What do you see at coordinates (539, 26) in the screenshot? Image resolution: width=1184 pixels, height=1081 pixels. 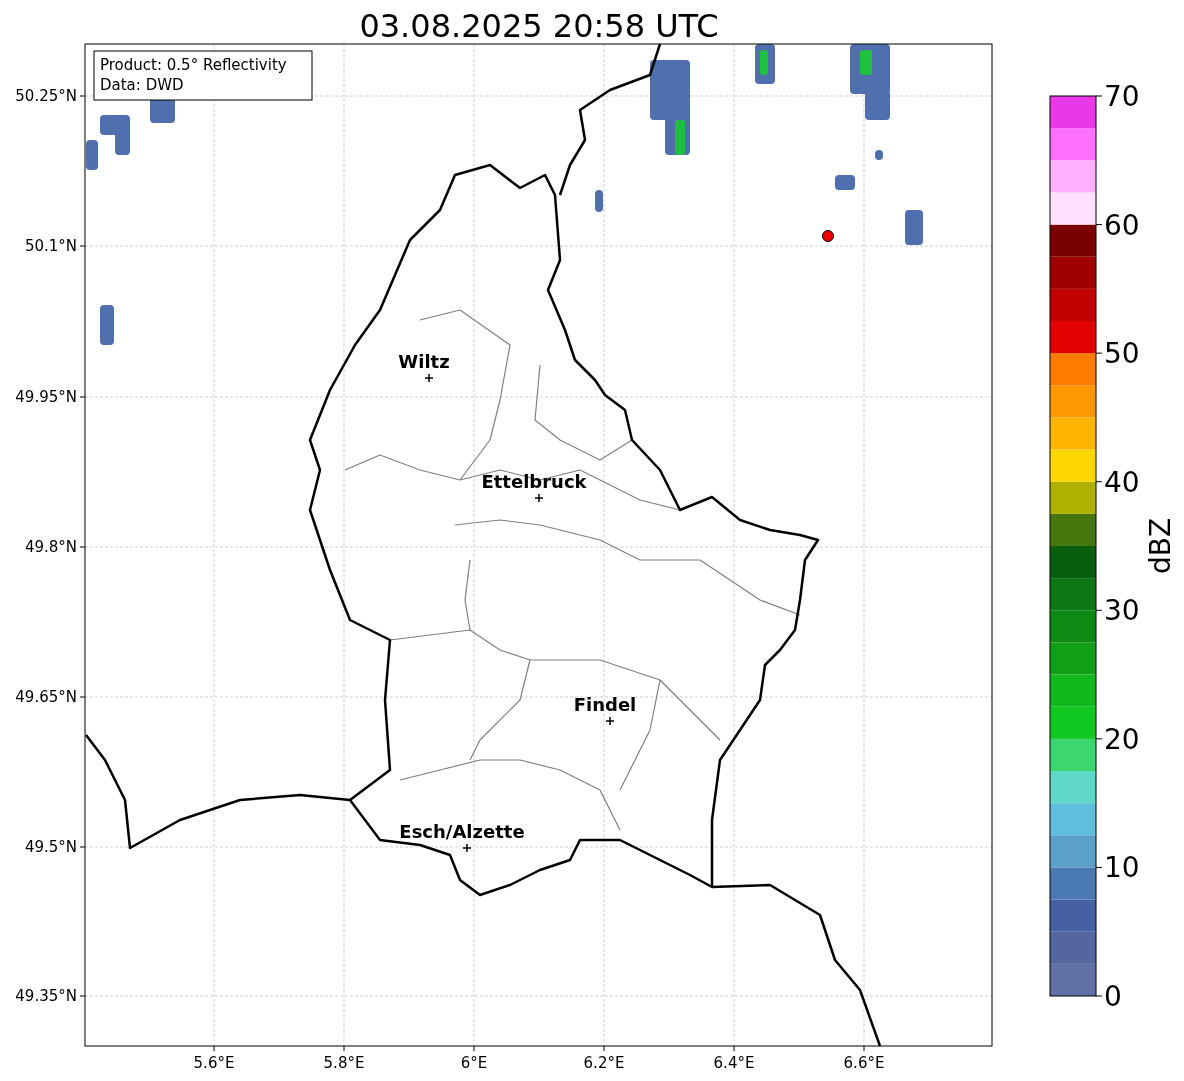 I see `chart-title: 03.08.2025 20:58 UTC` at bounding box center [539, 26].